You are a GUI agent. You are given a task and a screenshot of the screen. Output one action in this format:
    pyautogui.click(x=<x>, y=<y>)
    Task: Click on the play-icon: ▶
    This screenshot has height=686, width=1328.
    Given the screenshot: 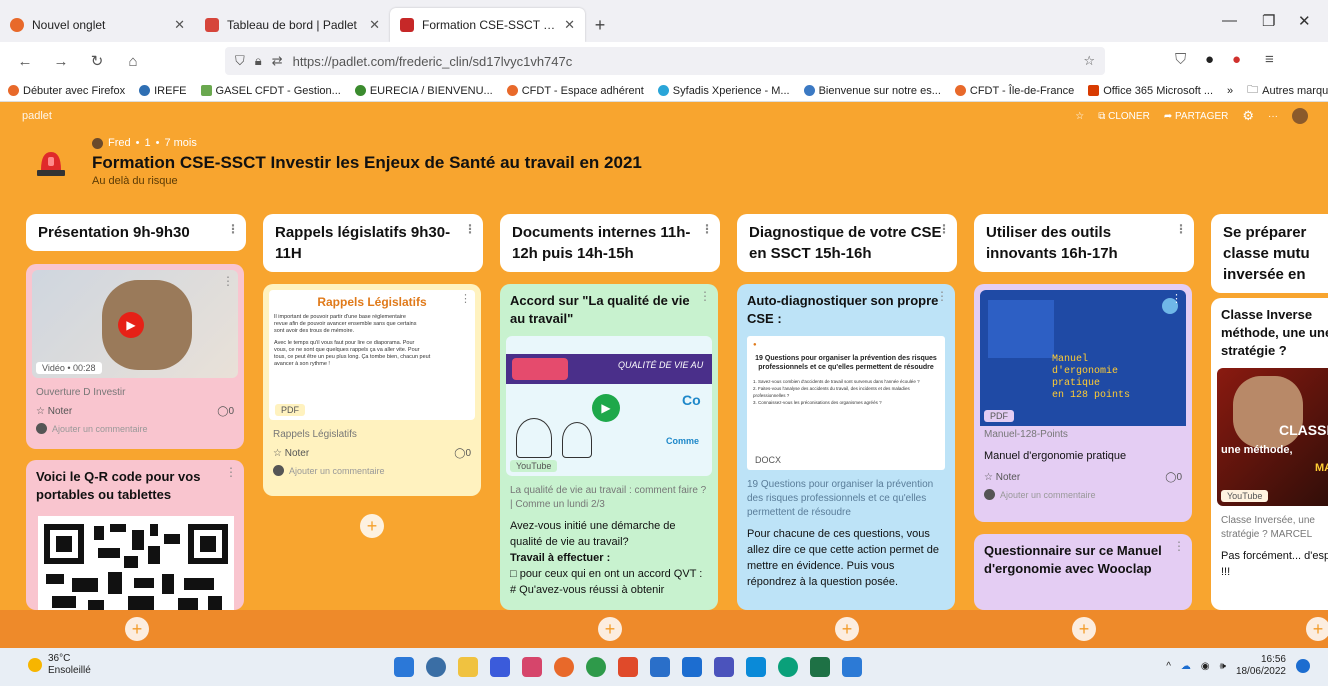 What is the action you would take?
    pyautogui.click(x=606, y=408)
    